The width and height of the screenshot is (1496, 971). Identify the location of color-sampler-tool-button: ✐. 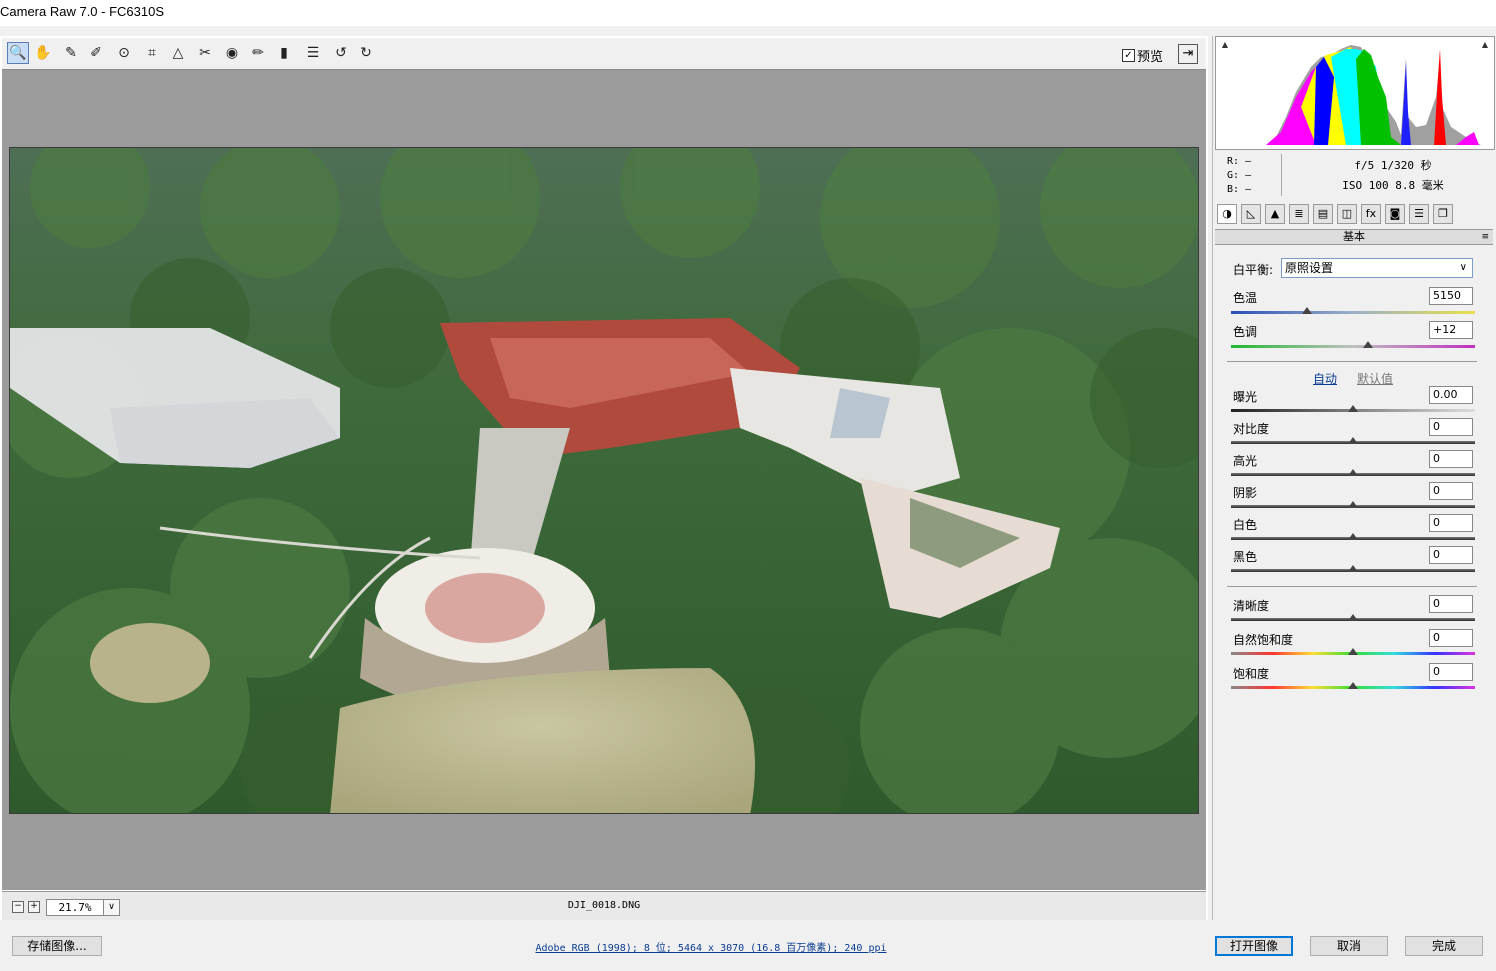
(96, 53).